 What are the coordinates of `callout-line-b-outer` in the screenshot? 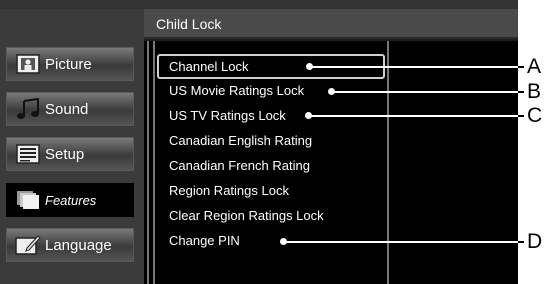 It's located at (521, 92).